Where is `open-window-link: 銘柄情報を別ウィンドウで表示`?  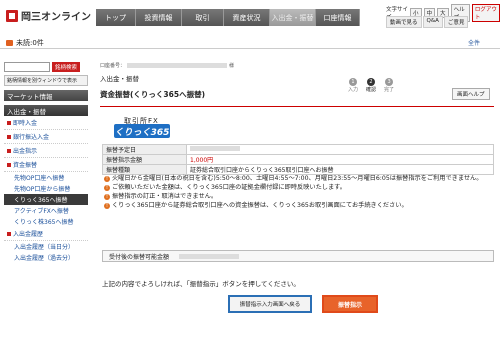
open-window-link: 銘柄情報を別ウィンドウで表示 is located at coordinates (46, 80).